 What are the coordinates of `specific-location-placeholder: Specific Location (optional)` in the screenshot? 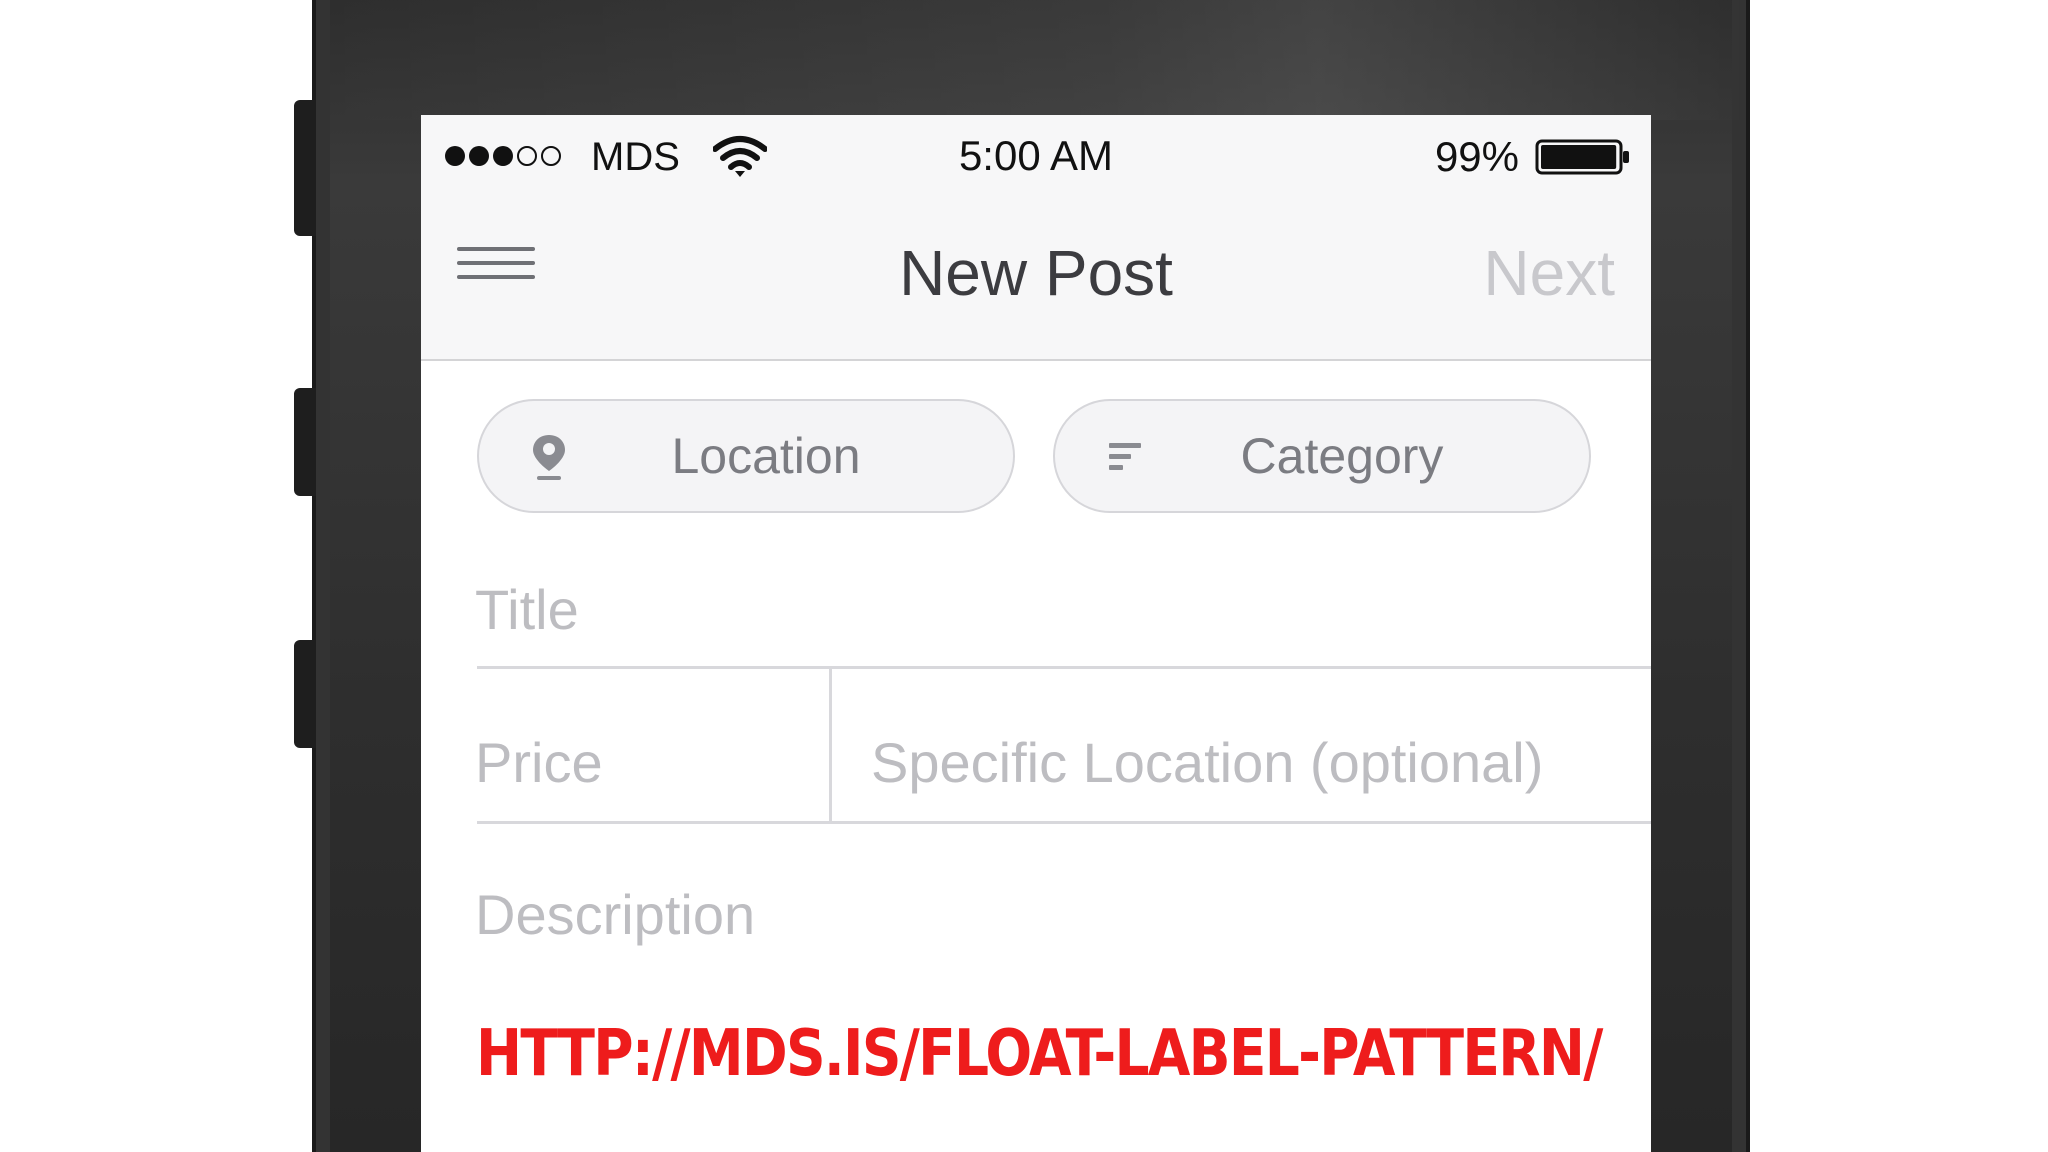 It's located at (1207, 762).